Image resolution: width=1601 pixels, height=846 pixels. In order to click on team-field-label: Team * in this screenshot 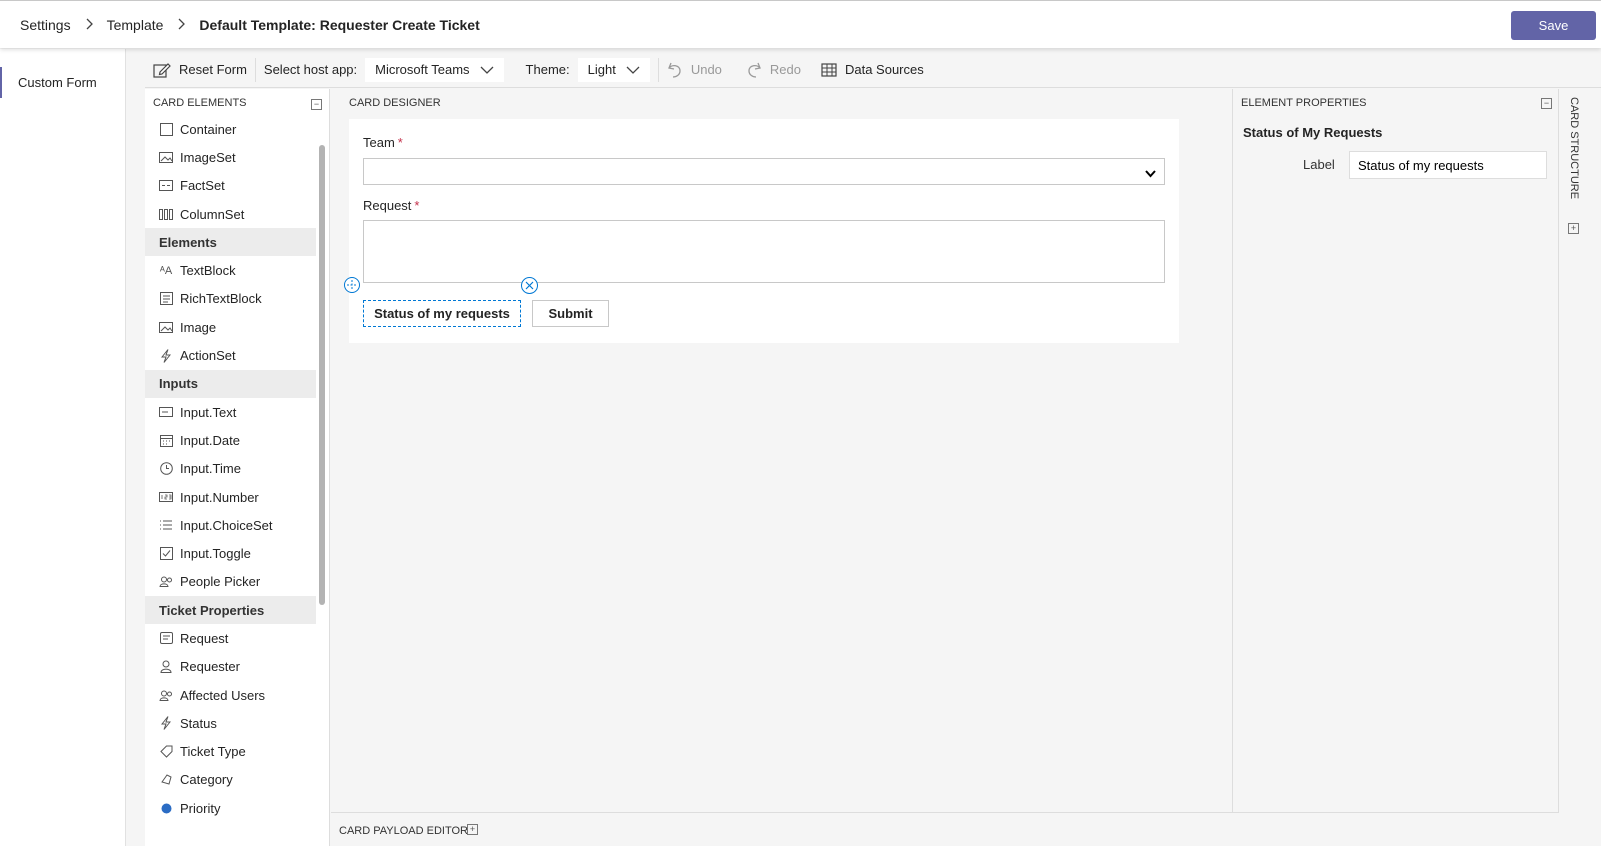, I will do `click(383, 142)`.